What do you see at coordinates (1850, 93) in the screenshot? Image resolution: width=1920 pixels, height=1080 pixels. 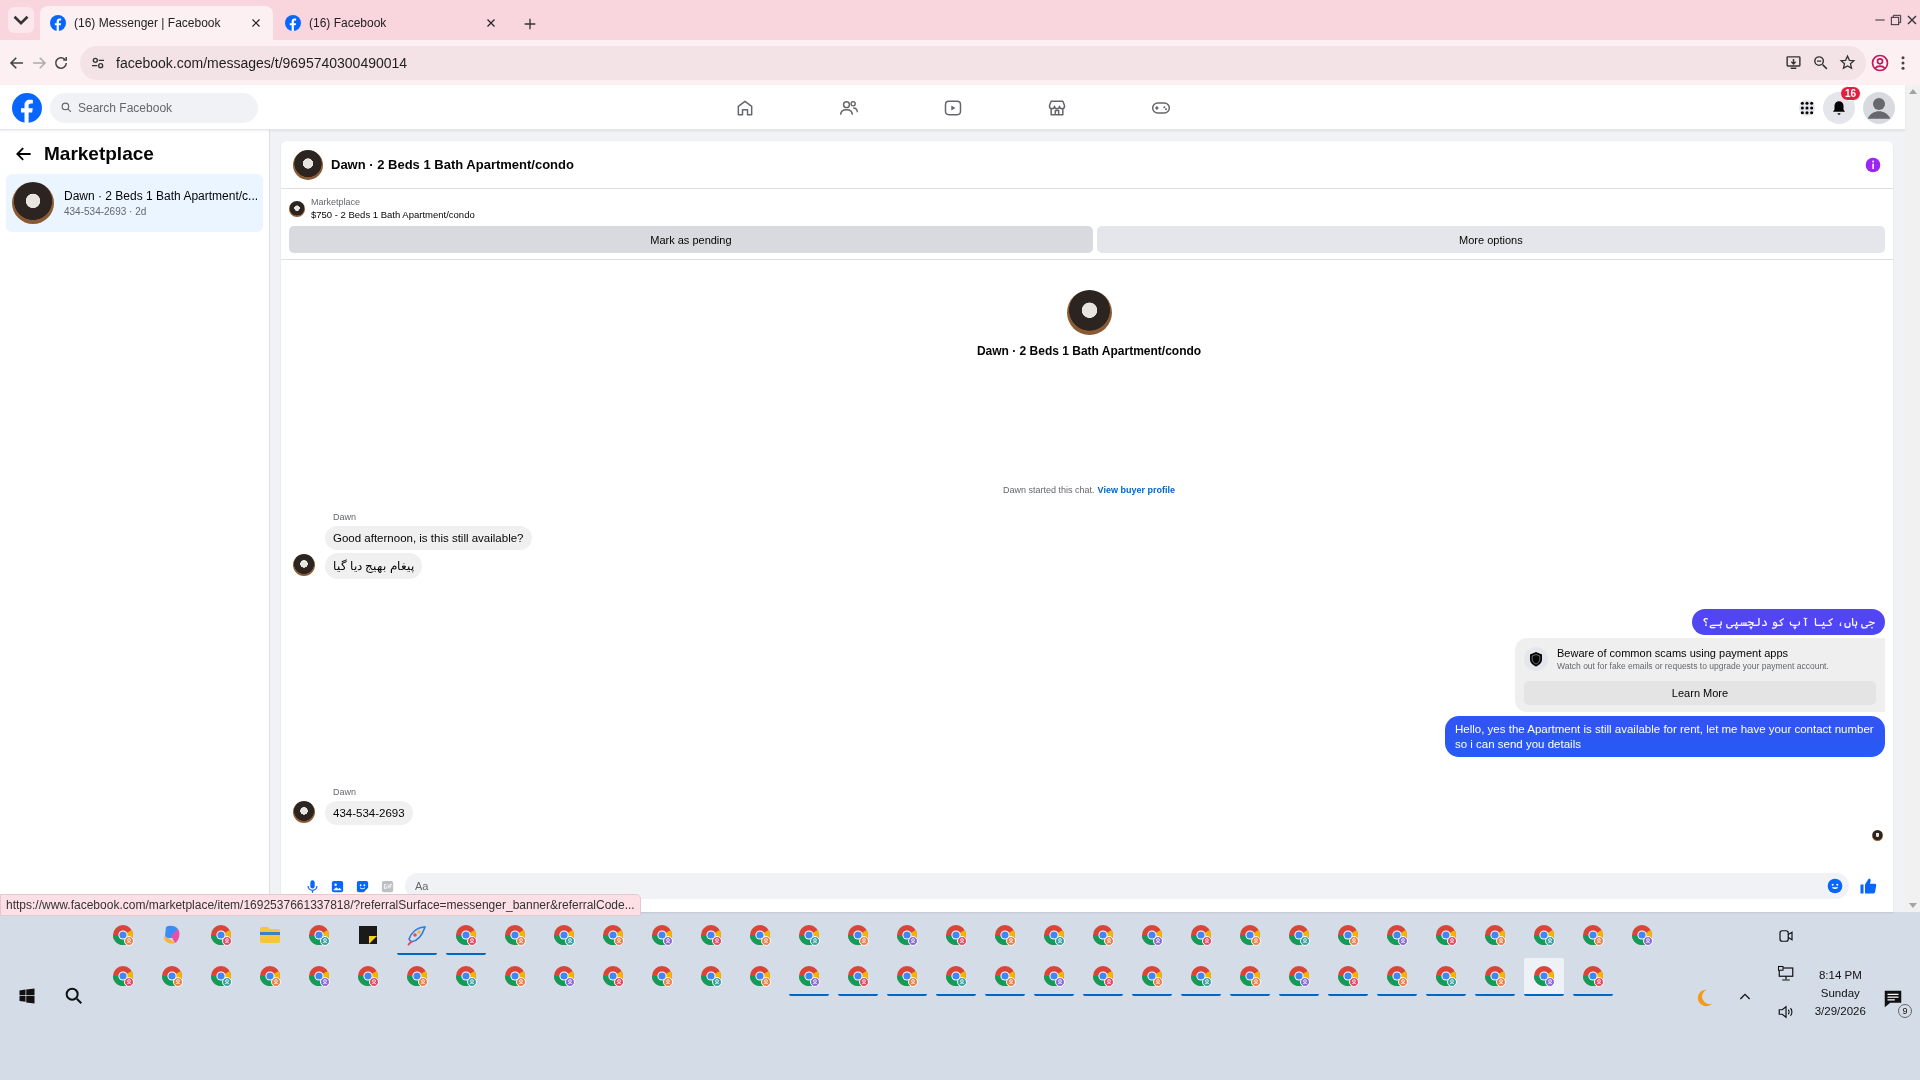 I see `notification-count: 16` at bounding box center [1850, 93].